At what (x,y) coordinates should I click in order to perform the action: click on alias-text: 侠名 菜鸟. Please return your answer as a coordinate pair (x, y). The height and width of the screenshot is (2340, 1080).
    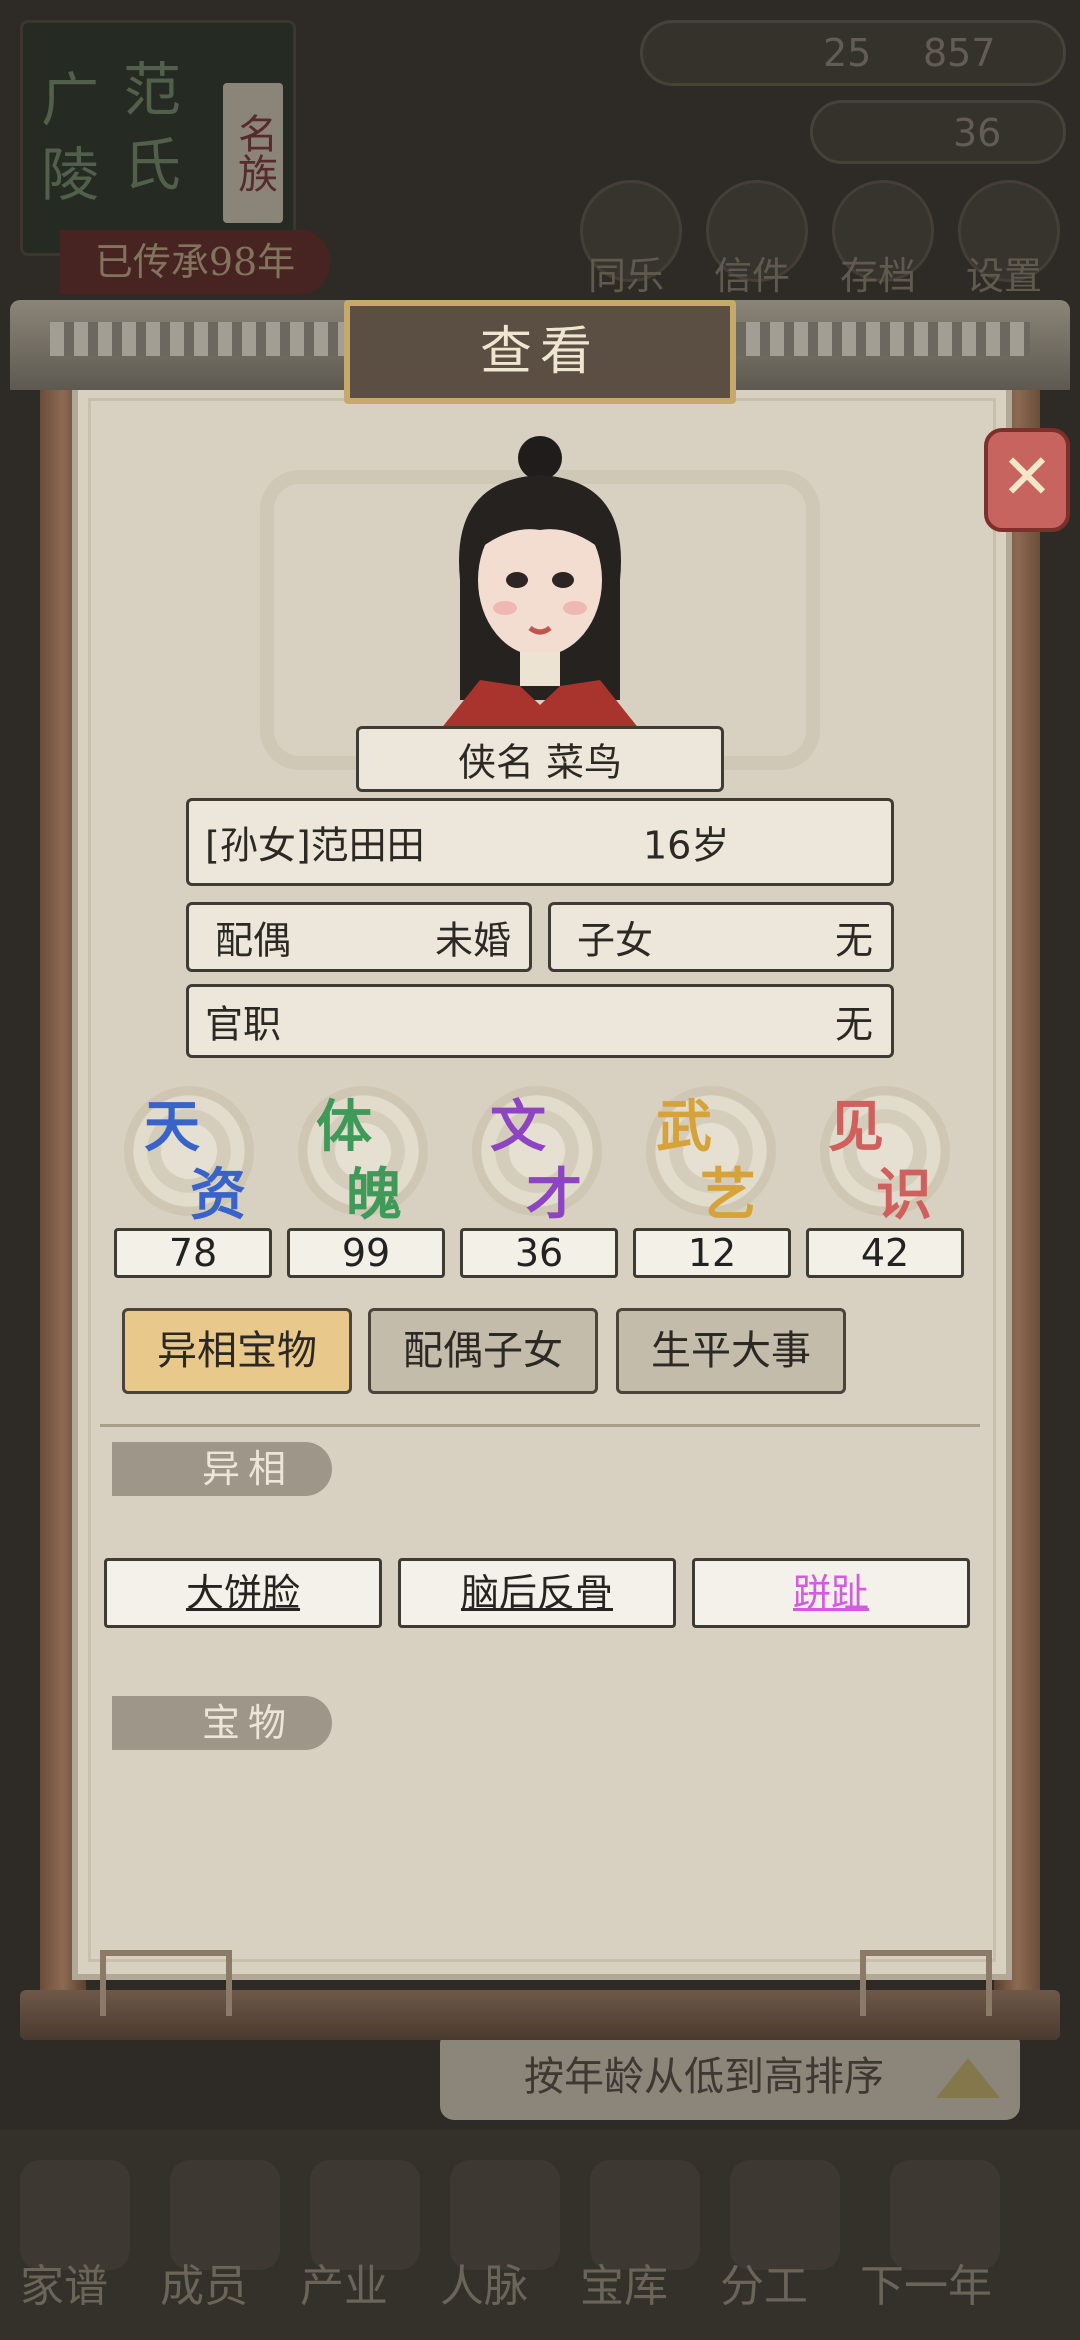
    Looking at the image, I should click on (540, 762).